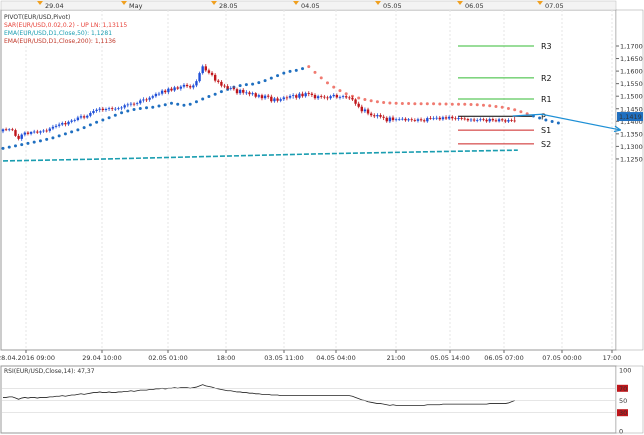 The height and width of the screenshot is (435, 644). Describe the element at coordinates (449, 358) in the screenshot. I see `x-tick-label: 05.05 14:00` at that location.